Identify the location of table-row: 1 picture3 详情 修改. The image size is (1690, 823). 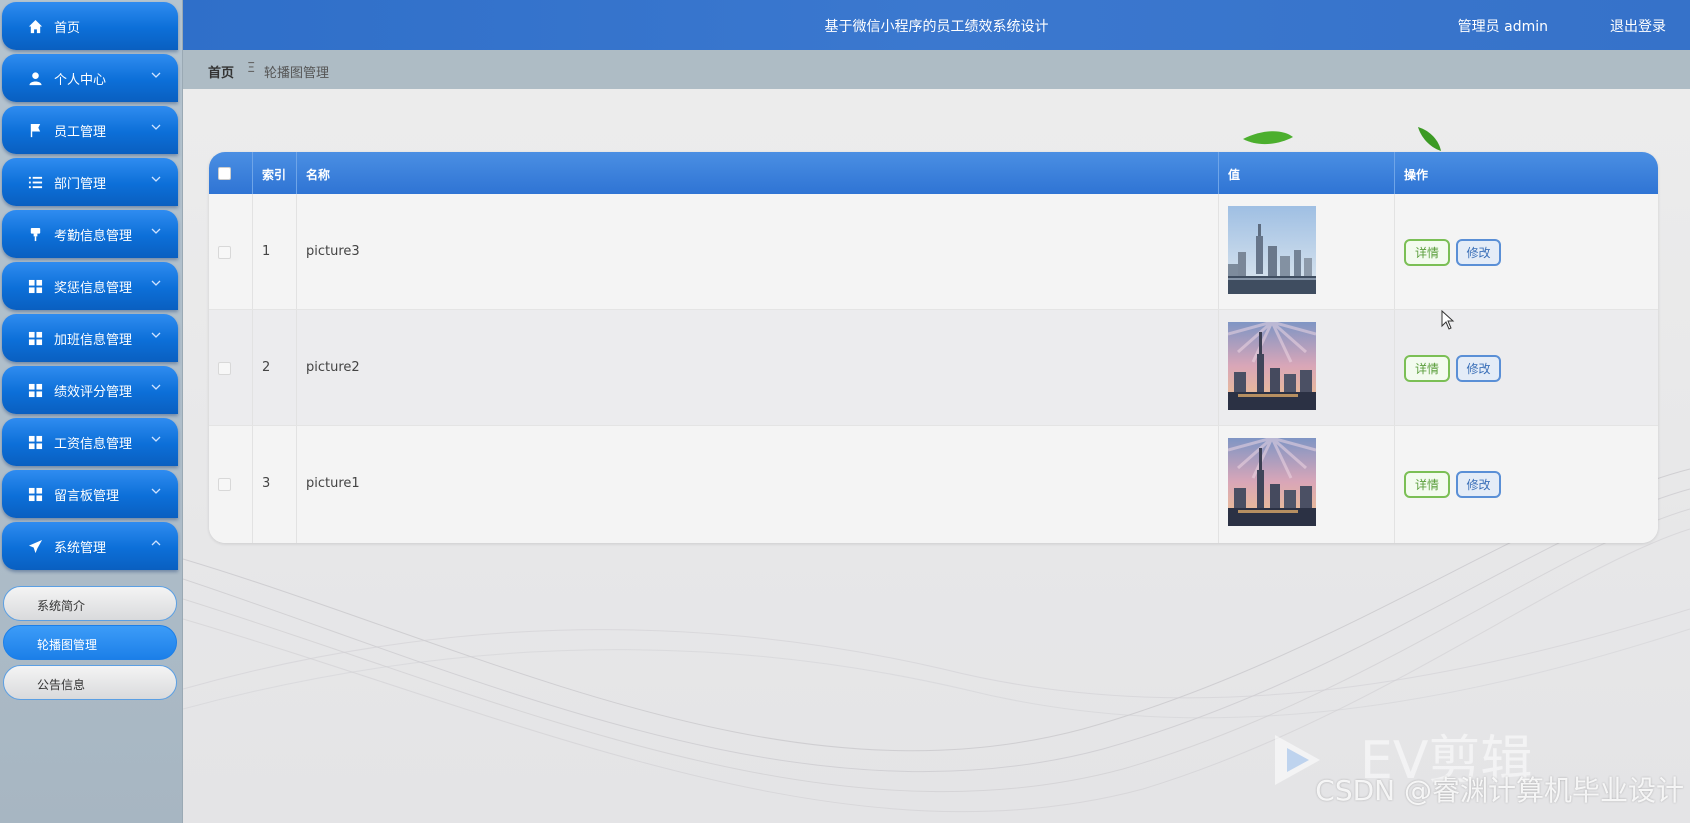
(933, 252).